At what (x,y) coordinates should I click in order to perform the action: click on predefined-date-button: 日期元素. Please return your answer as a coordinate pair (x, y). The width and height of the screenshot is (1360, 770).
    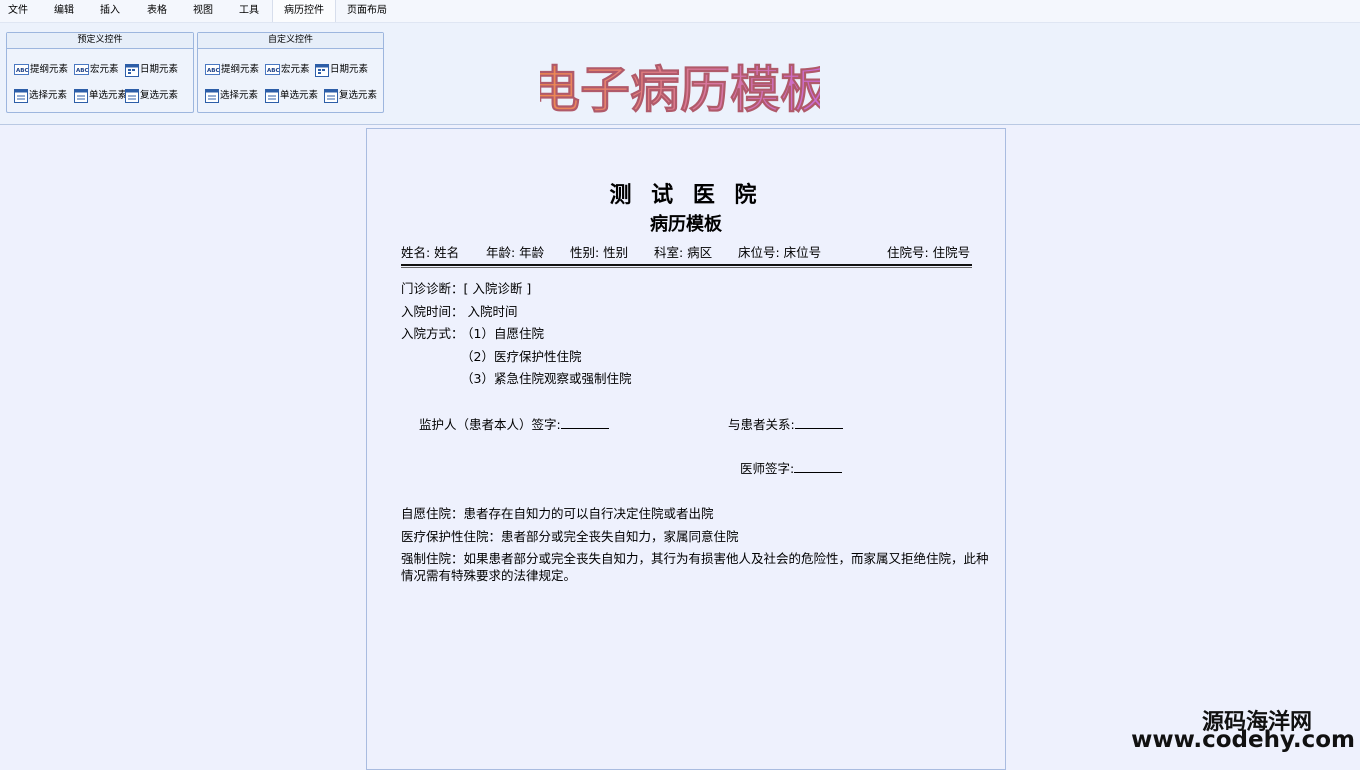
    Looking at the image, I should click on (151, 70).